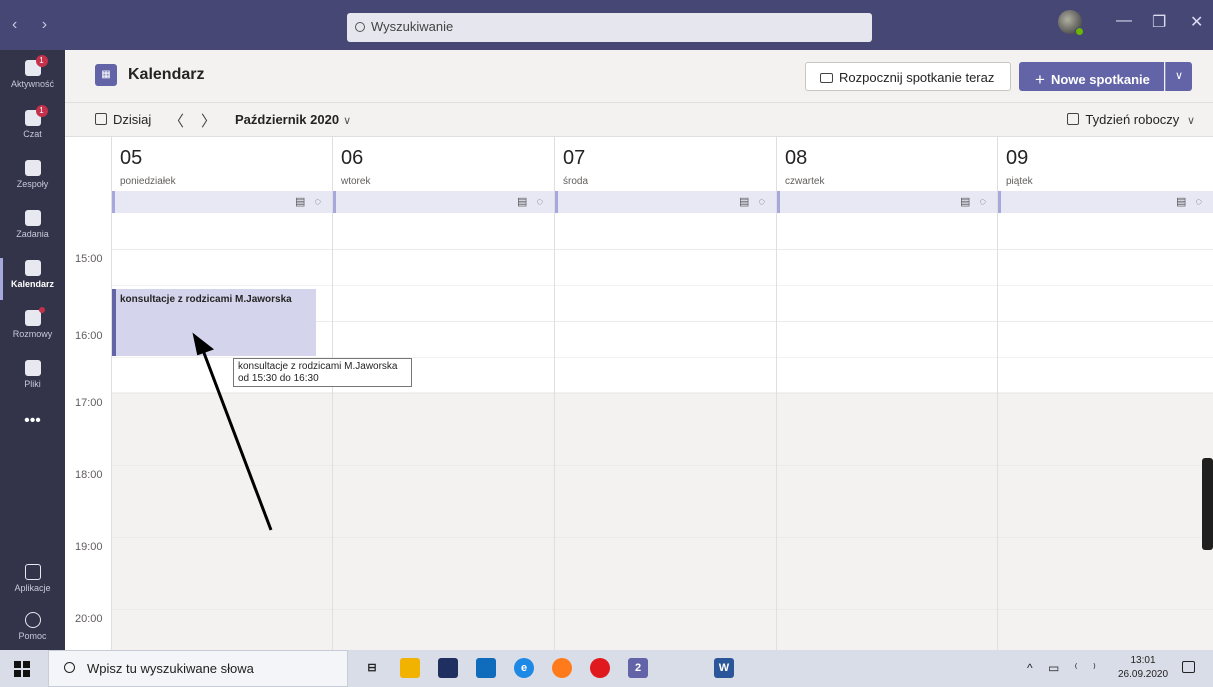  I want to click on tasks-icon, so click(32, 218).